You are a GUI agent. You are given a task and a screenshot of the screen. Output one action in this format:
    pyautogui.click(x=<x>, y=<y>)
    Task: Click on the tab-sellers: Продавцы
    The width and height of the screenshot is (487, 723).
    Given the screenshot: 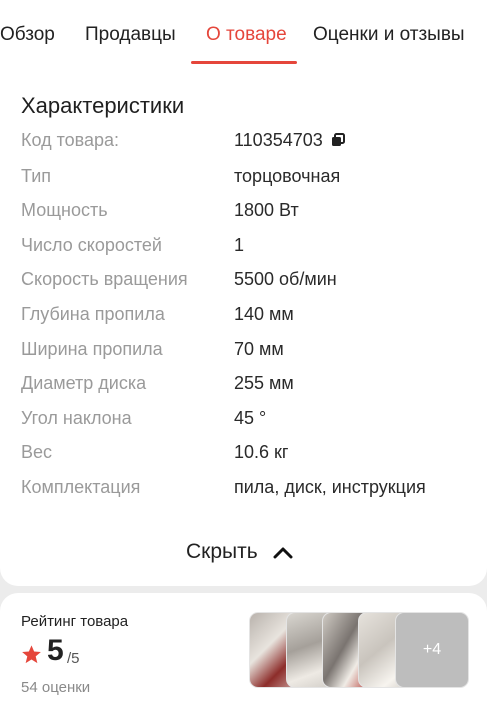 What is the action you would take?
    pyautogui.click(x=130, y=35)
    